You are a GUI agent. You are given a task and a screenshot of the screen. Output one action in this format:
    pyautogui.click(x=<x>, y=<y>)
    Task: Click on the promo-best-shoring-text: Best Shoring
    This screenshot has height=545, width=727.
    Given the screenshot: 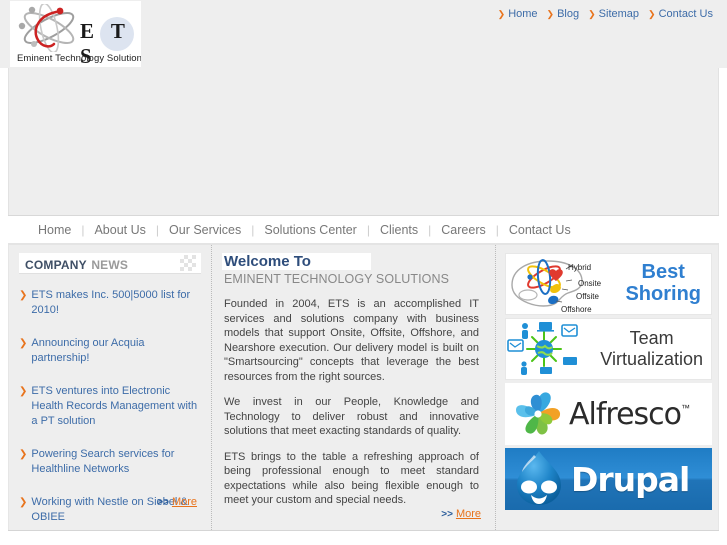 What is the action you would take?
    pyautogui.click(x=663, y=283)
    